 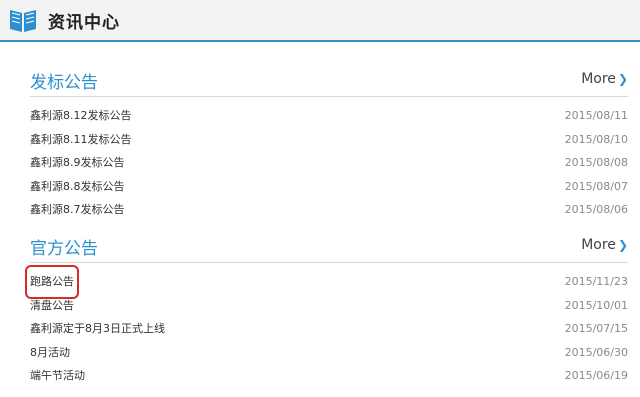 I want to click on item-date: 2015/06/30, so click(x=596, y=352).